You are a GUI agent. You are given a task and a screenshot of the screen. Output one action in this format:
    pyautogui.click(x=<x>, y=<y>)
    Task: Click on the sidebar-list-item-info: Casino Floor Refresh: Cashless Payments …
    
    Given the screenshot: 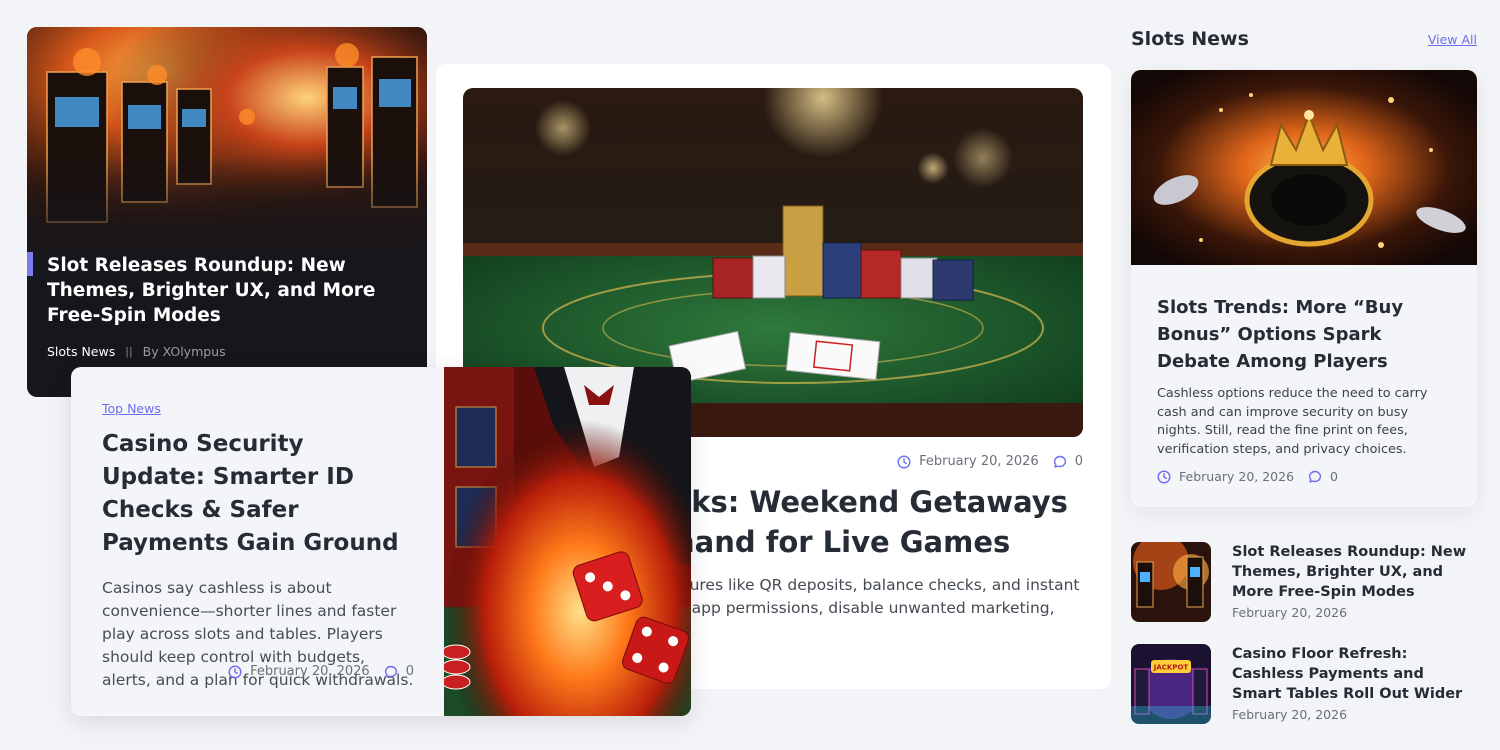 What is the action you would take?
    pyautogui.click(x=1354, y=684)
    